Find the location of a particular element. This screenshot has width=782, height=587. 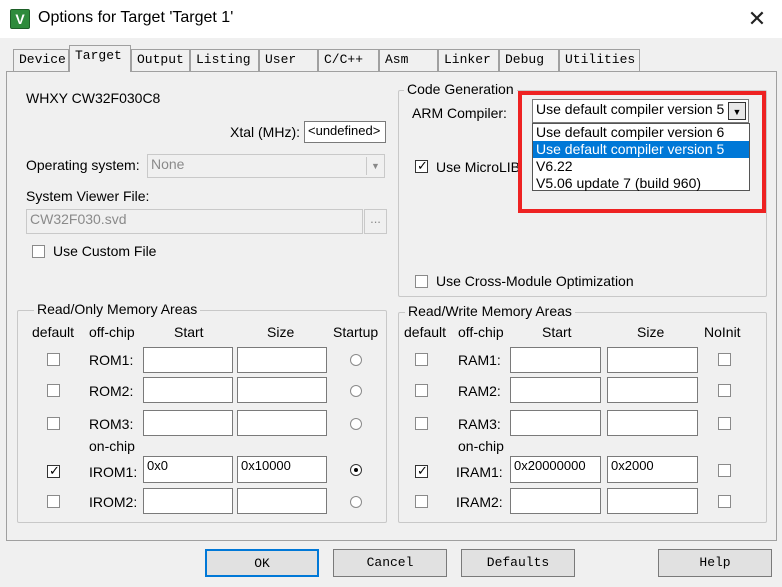

iram2-default-checkbox is located at coordinates (421, 501).